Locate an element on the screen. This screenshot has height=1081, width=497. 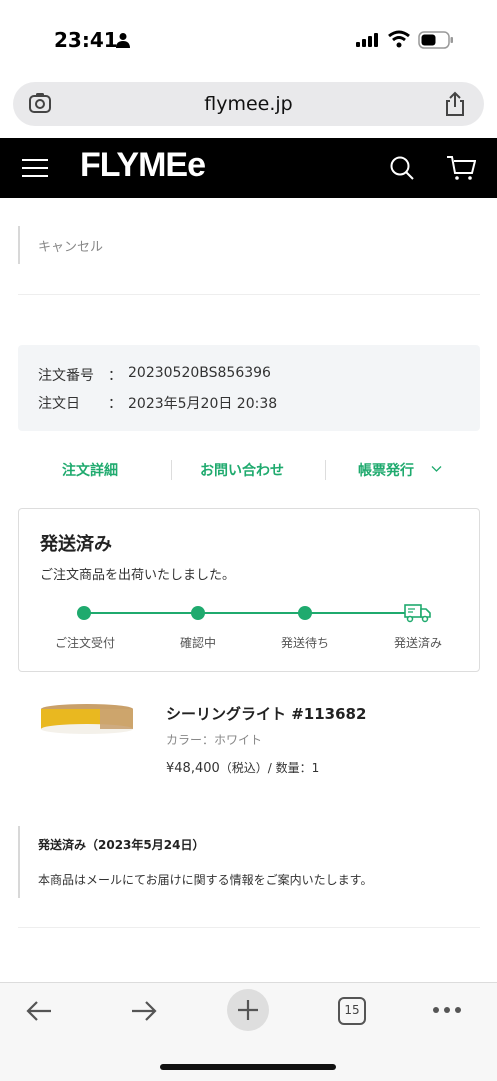
chevron-down-icon is located at coordinates (436, 469).